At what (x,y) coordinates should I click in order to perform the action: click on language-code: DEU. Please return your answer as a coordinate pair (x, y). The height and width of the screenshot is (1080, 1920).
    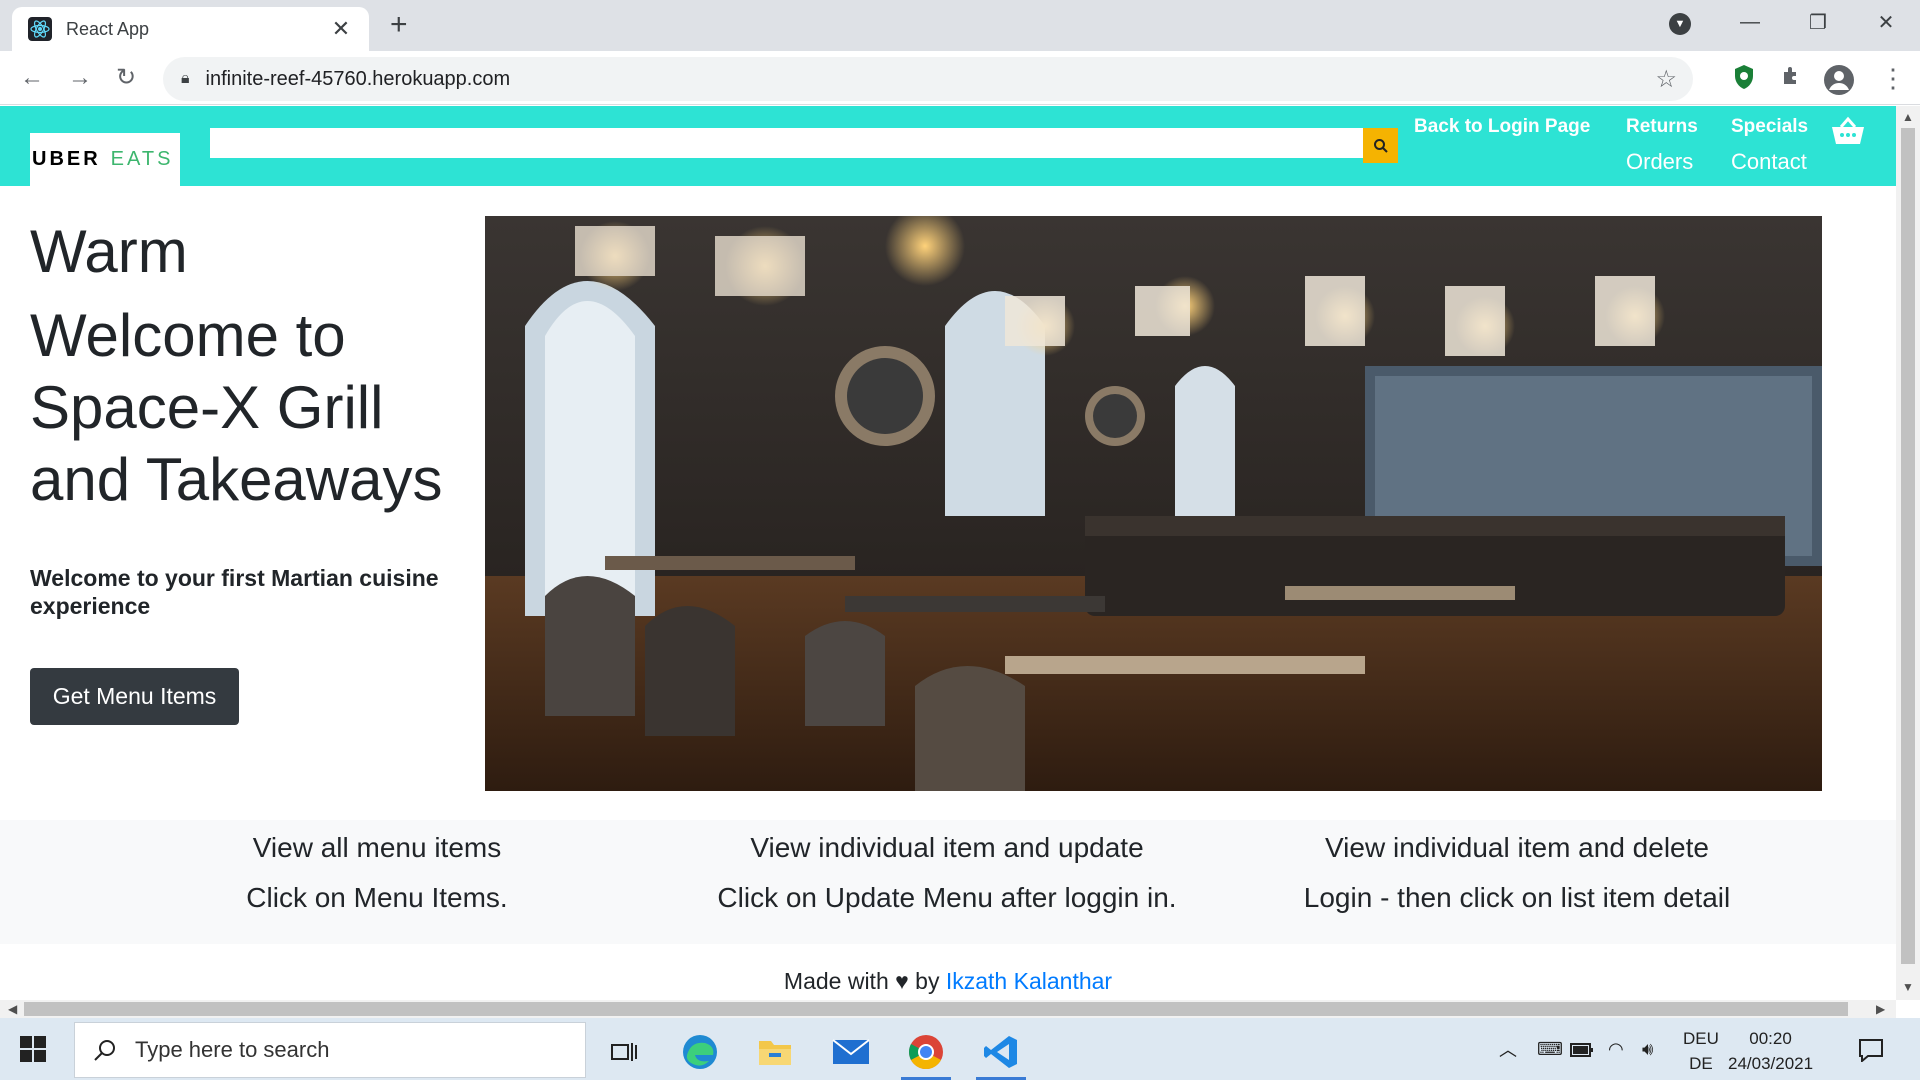
    Looking at the image, I should click on (1701, 1038).